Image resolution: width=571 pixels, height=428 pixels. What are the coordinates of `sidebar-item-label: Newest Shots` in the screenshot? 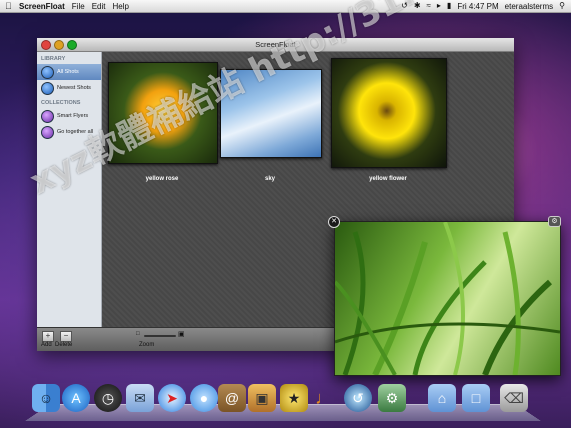 It's located at (74, 88).